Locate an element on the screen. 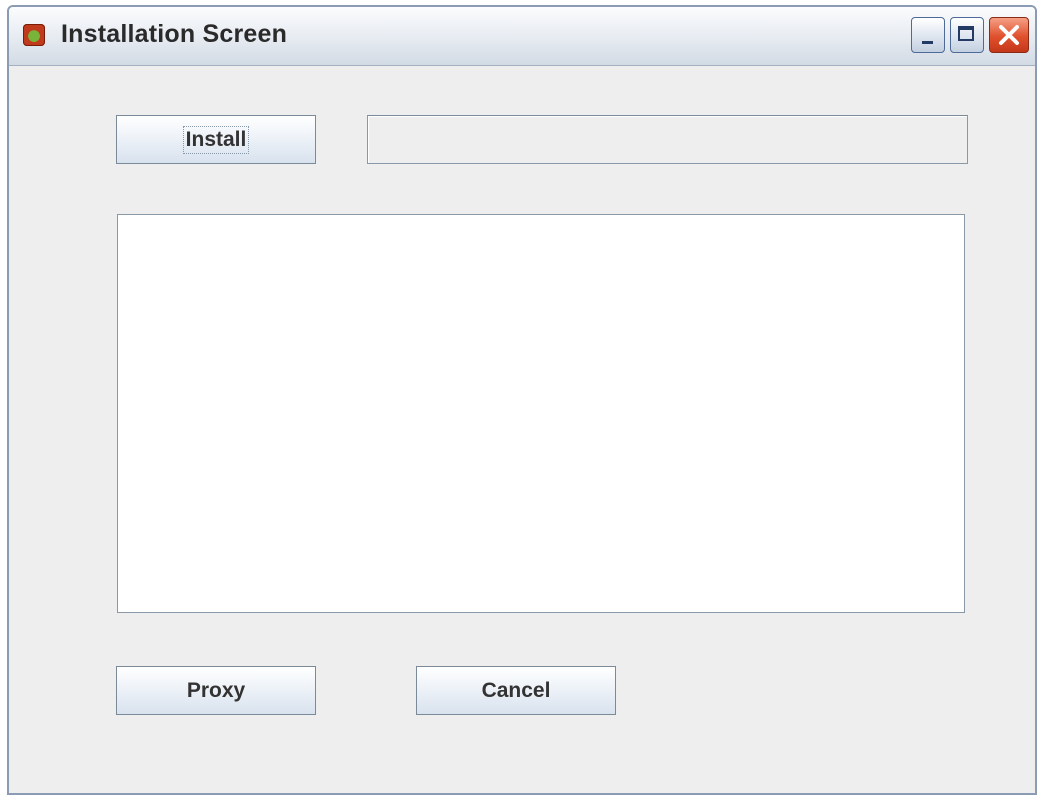 The width and height of the screenshot is (1044, 801). install-path-field is located at coordinates (667, 139).